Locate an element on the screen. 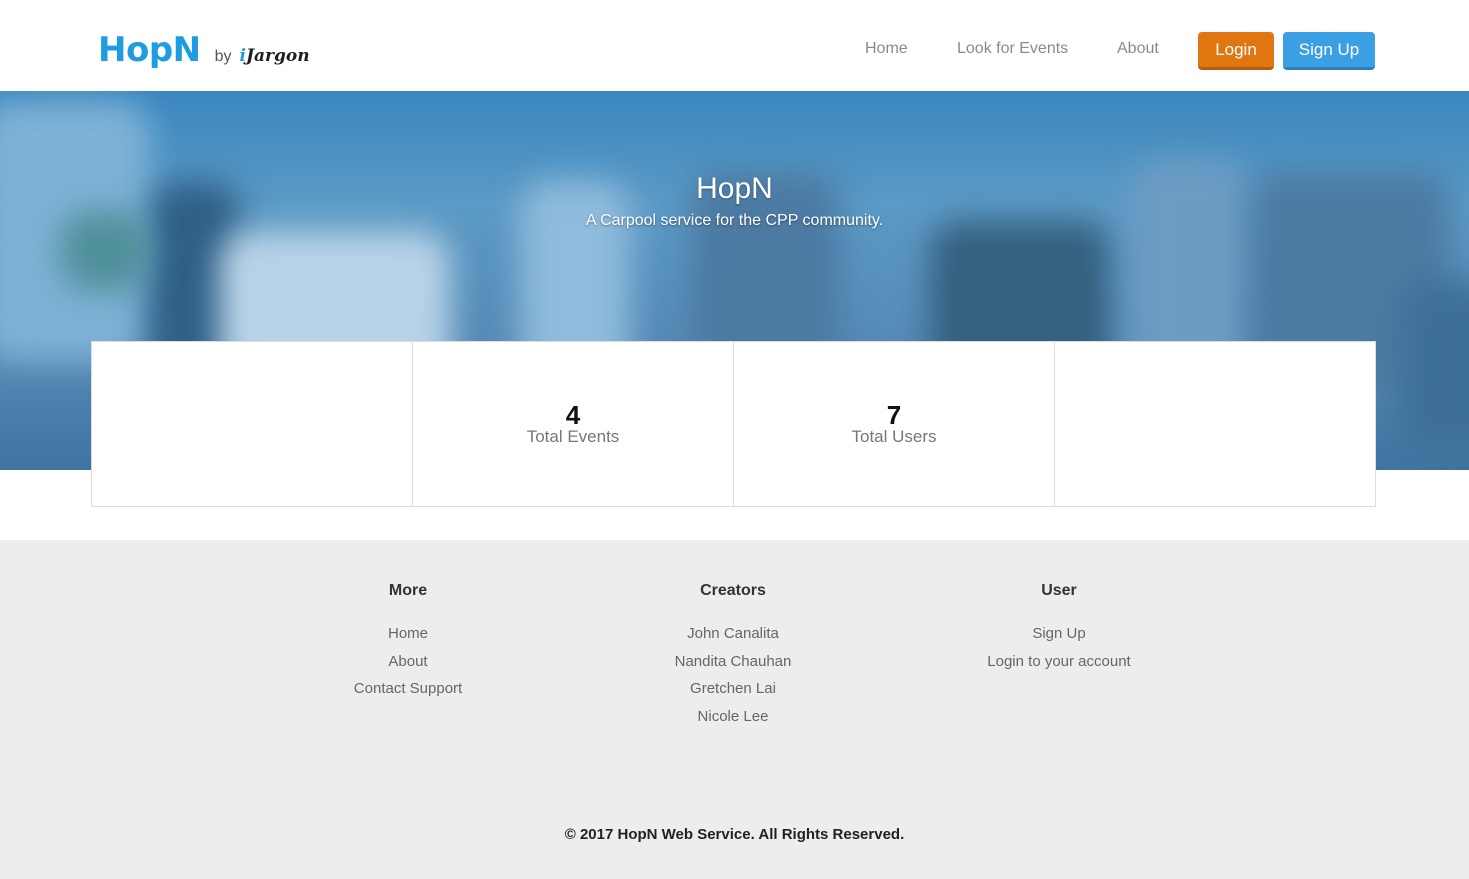 The image size is (1469, 879). footer-link-about: About is located at coordinates (408, 662).